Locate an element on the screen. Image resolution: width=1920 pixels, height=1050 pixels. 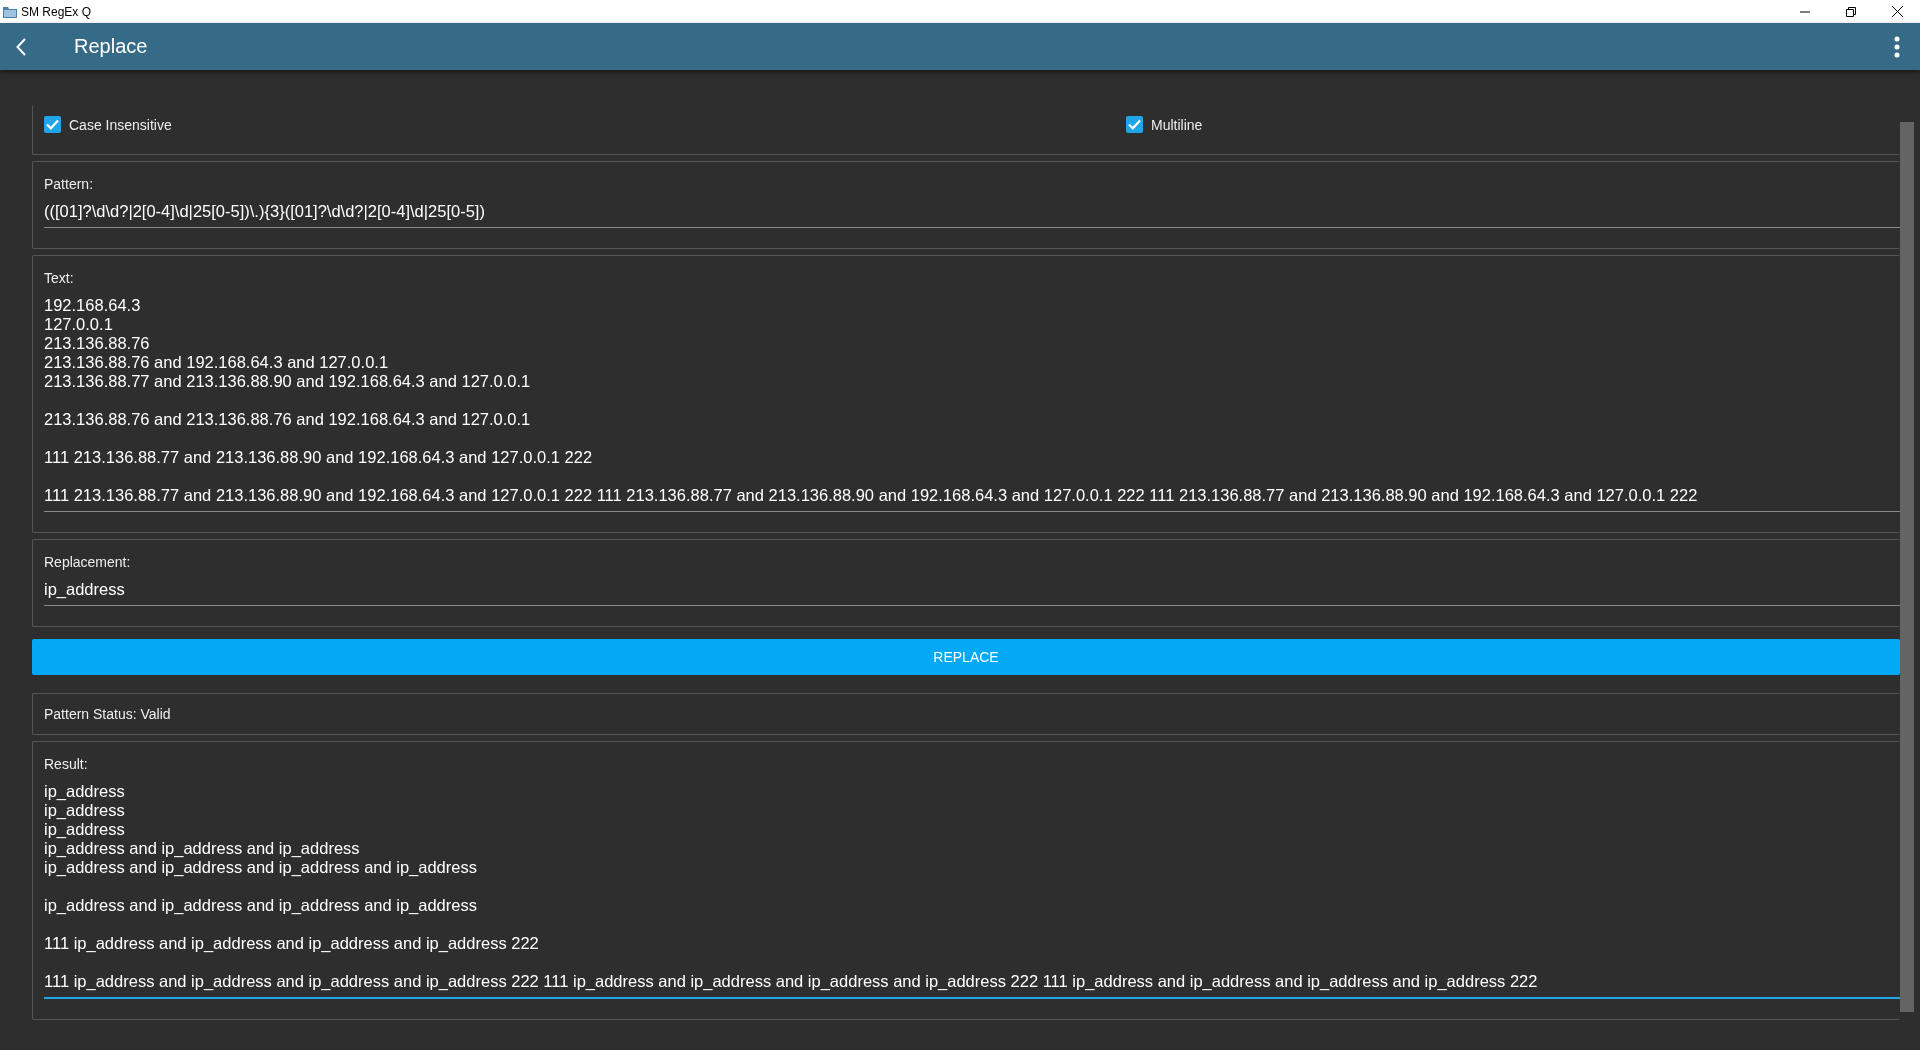
field-label: Replacement: is located at coordinates (88, 562).